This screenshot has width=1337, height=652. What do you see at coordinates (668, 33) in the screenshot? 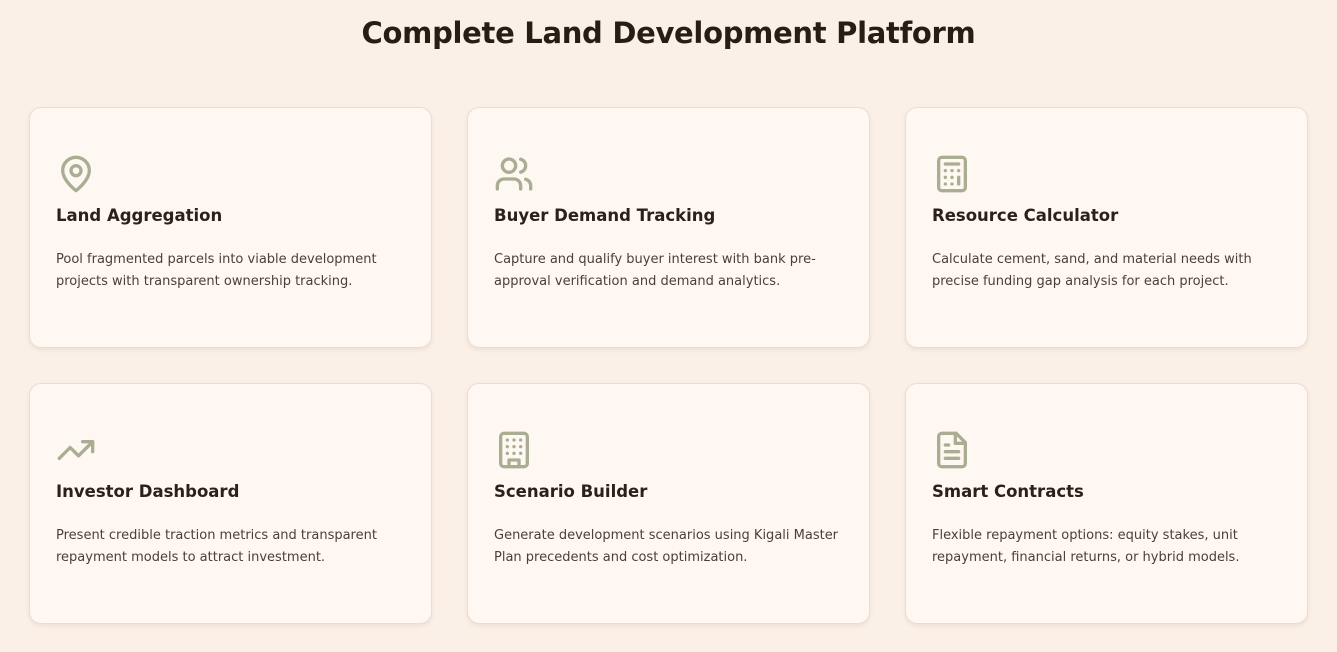
I see `page-title: Complete Land Development Platform` at bounding box center [668, 33].